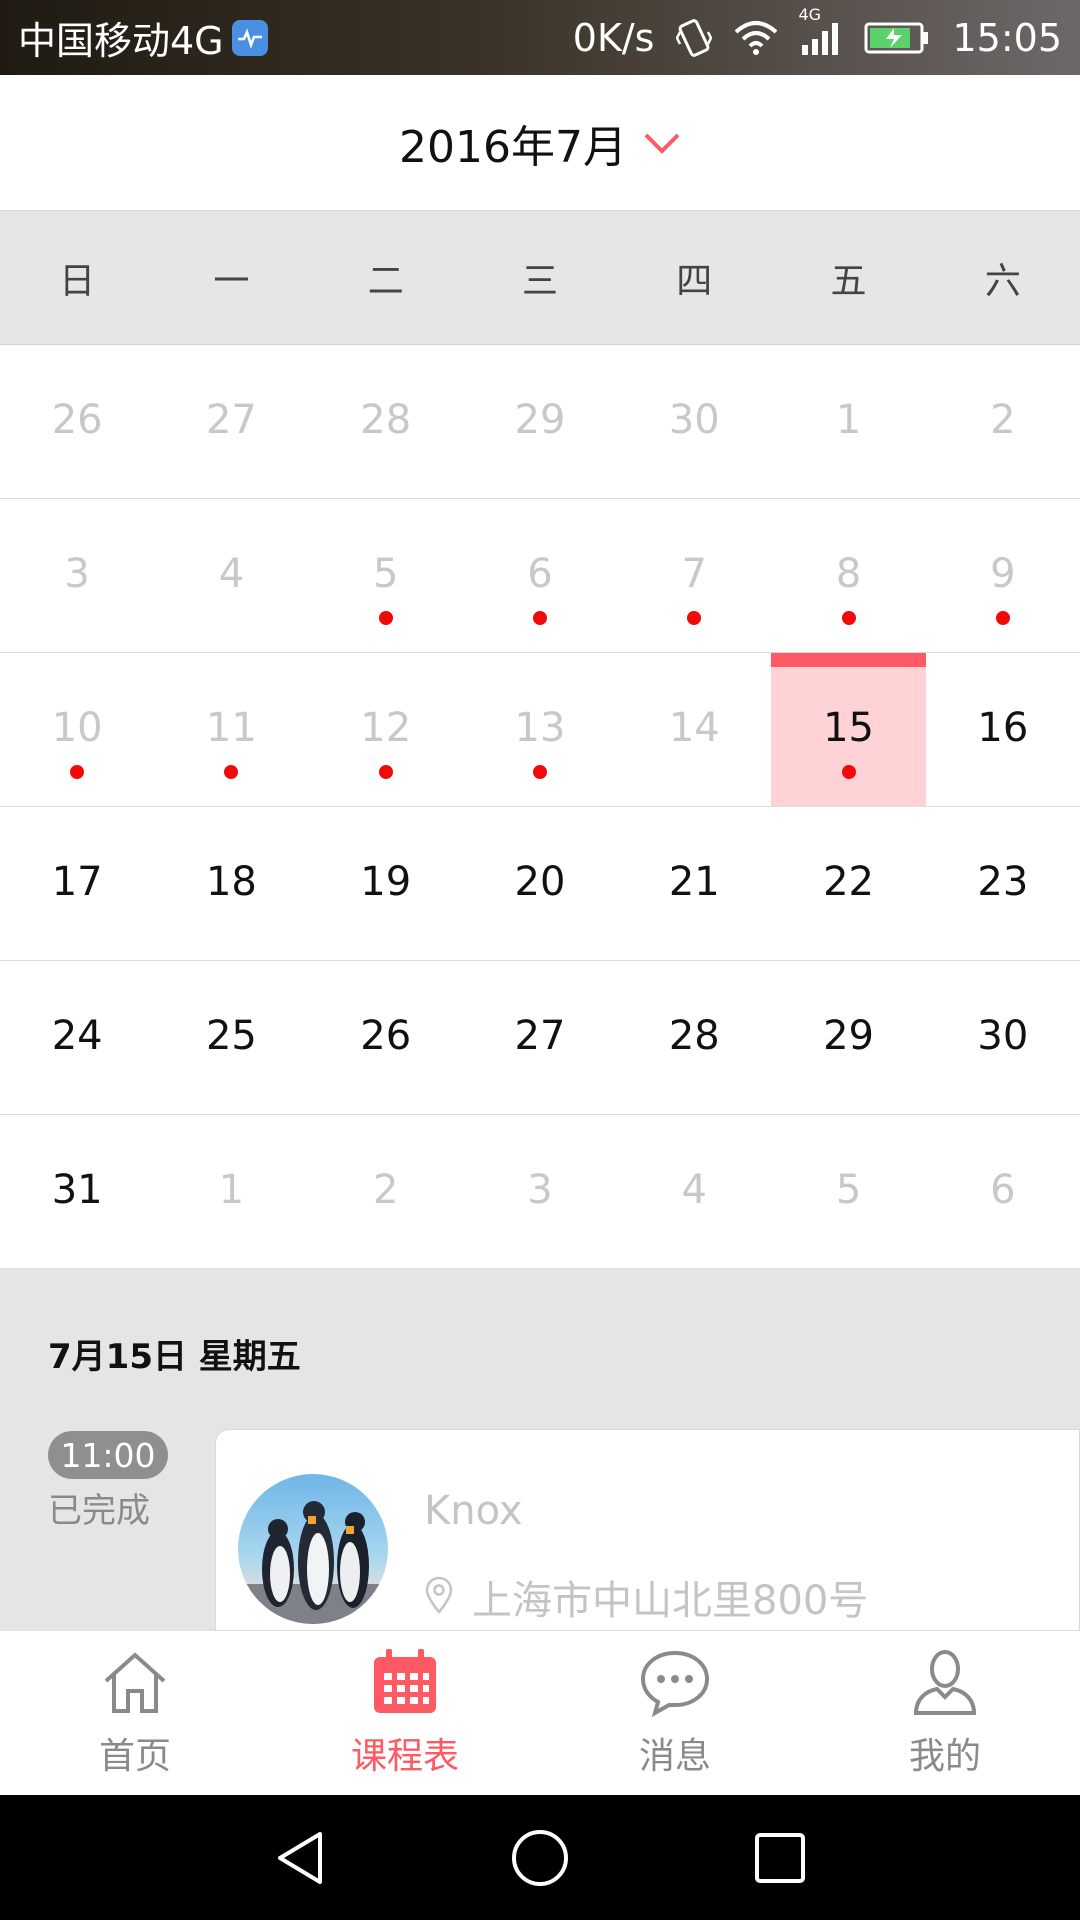 This screenshot has height=1920, width=1080. What do you see at coordinates (780, 1858) in the screenshot?
I see `recent-apps-icon` at bounding box center [780, 1858].